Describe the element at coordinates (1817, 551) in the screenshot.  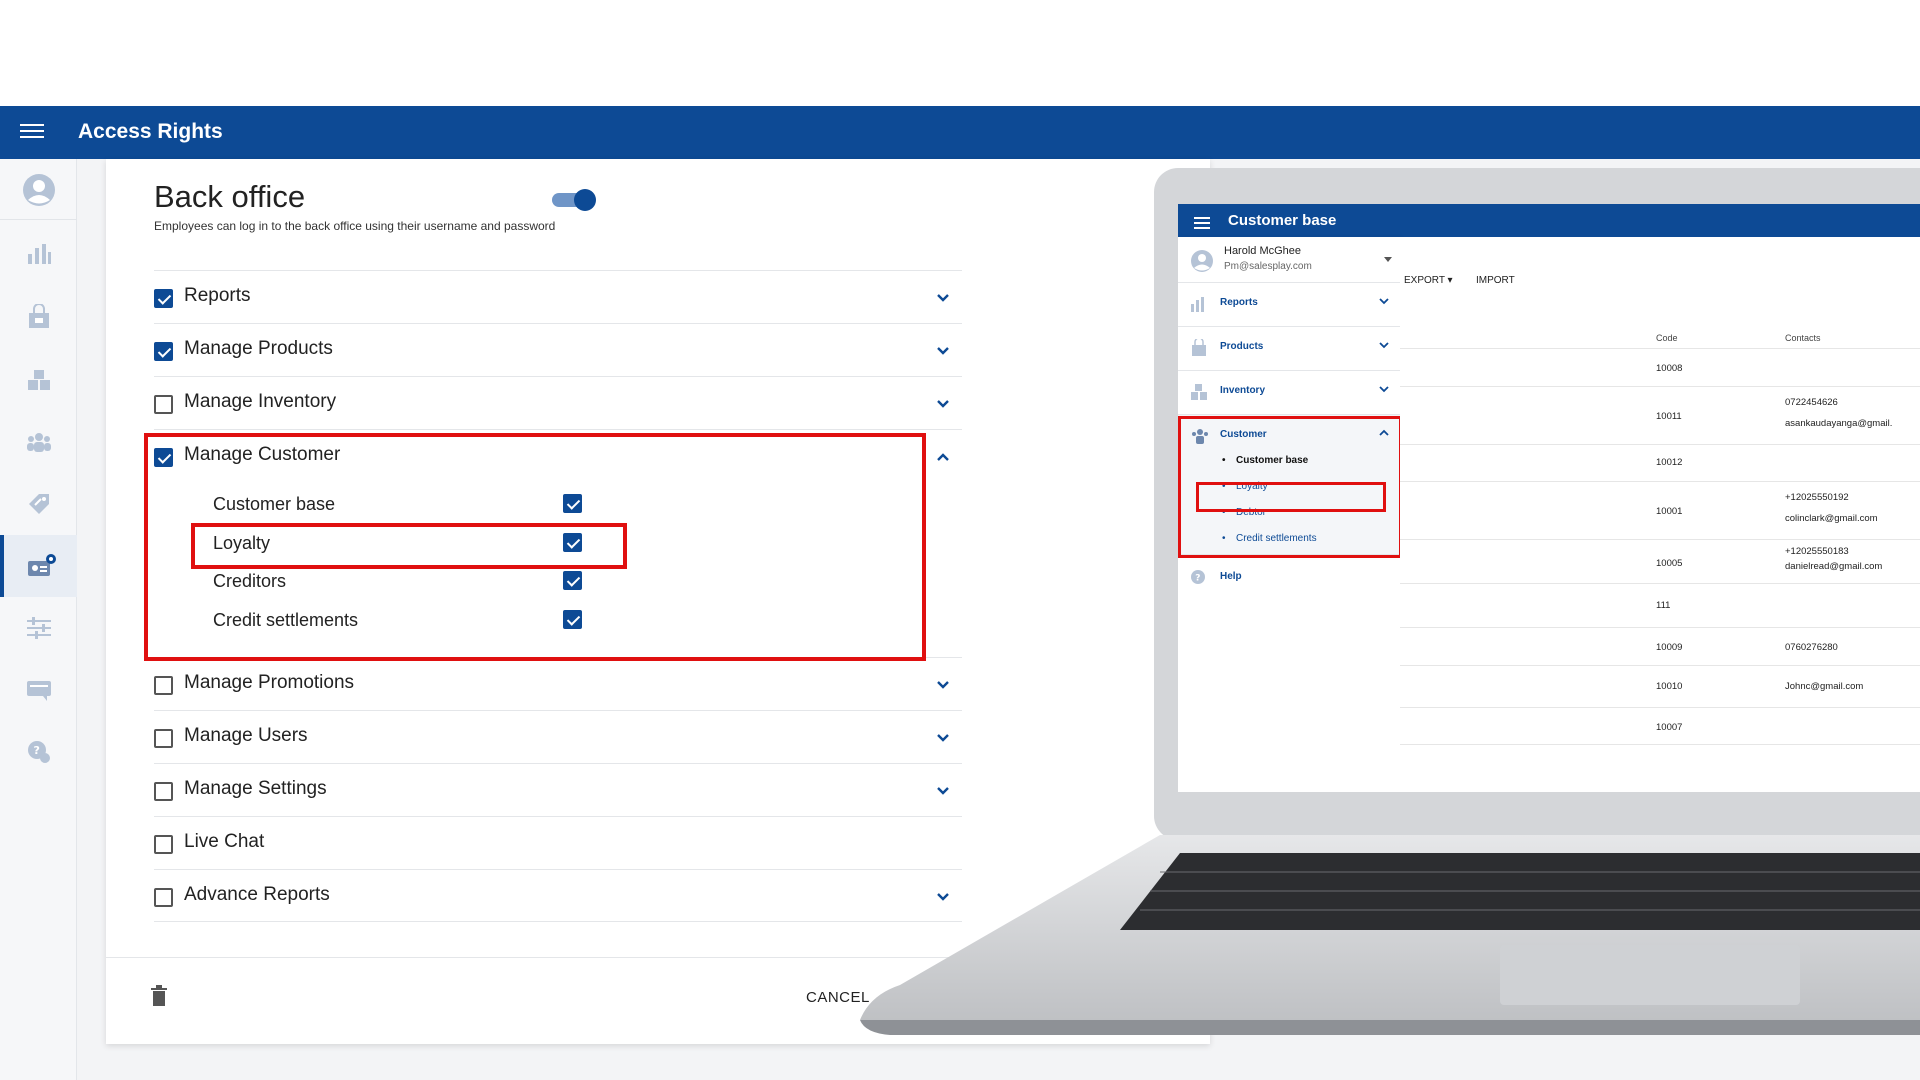
I see `screen-cell-contact: +12025550183` at that location.